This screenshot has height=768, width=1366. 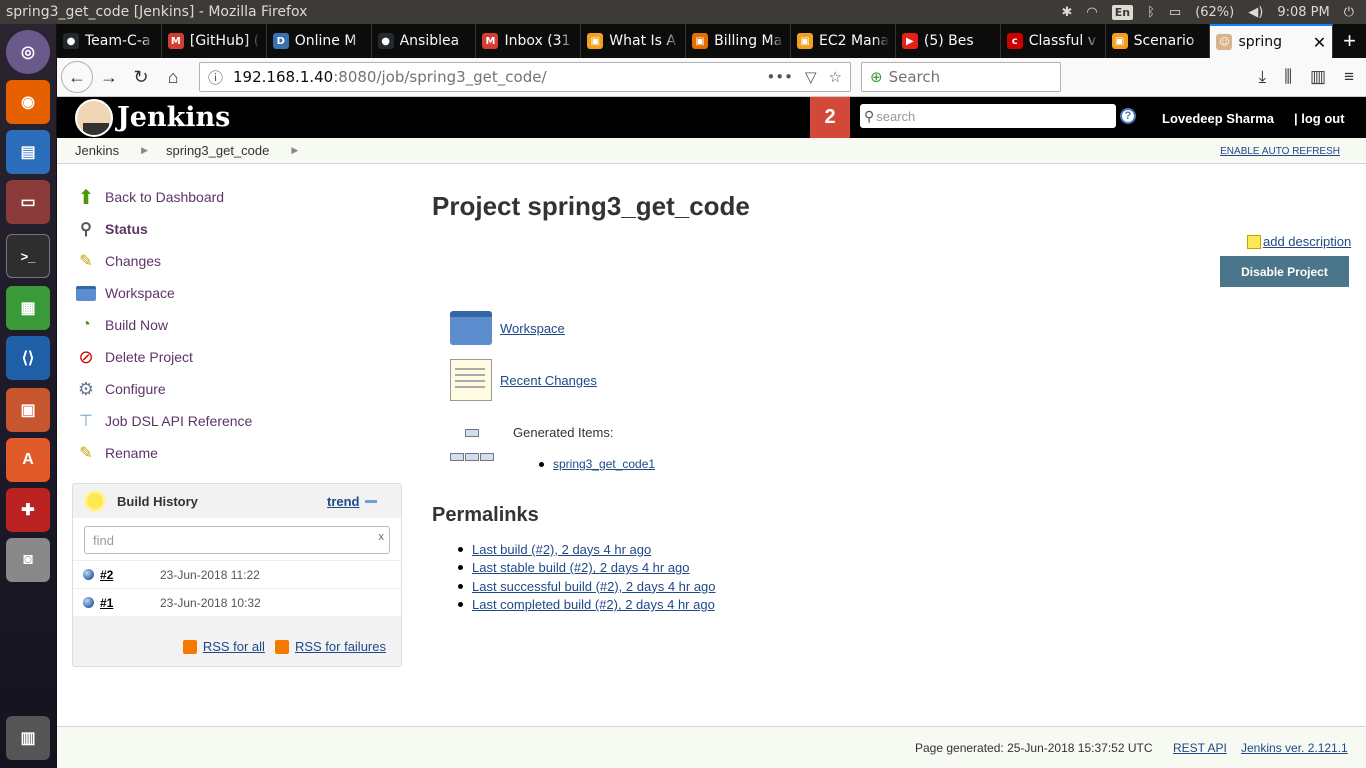 I want to click on build-number-link: #2, so click(x=130, y=575).